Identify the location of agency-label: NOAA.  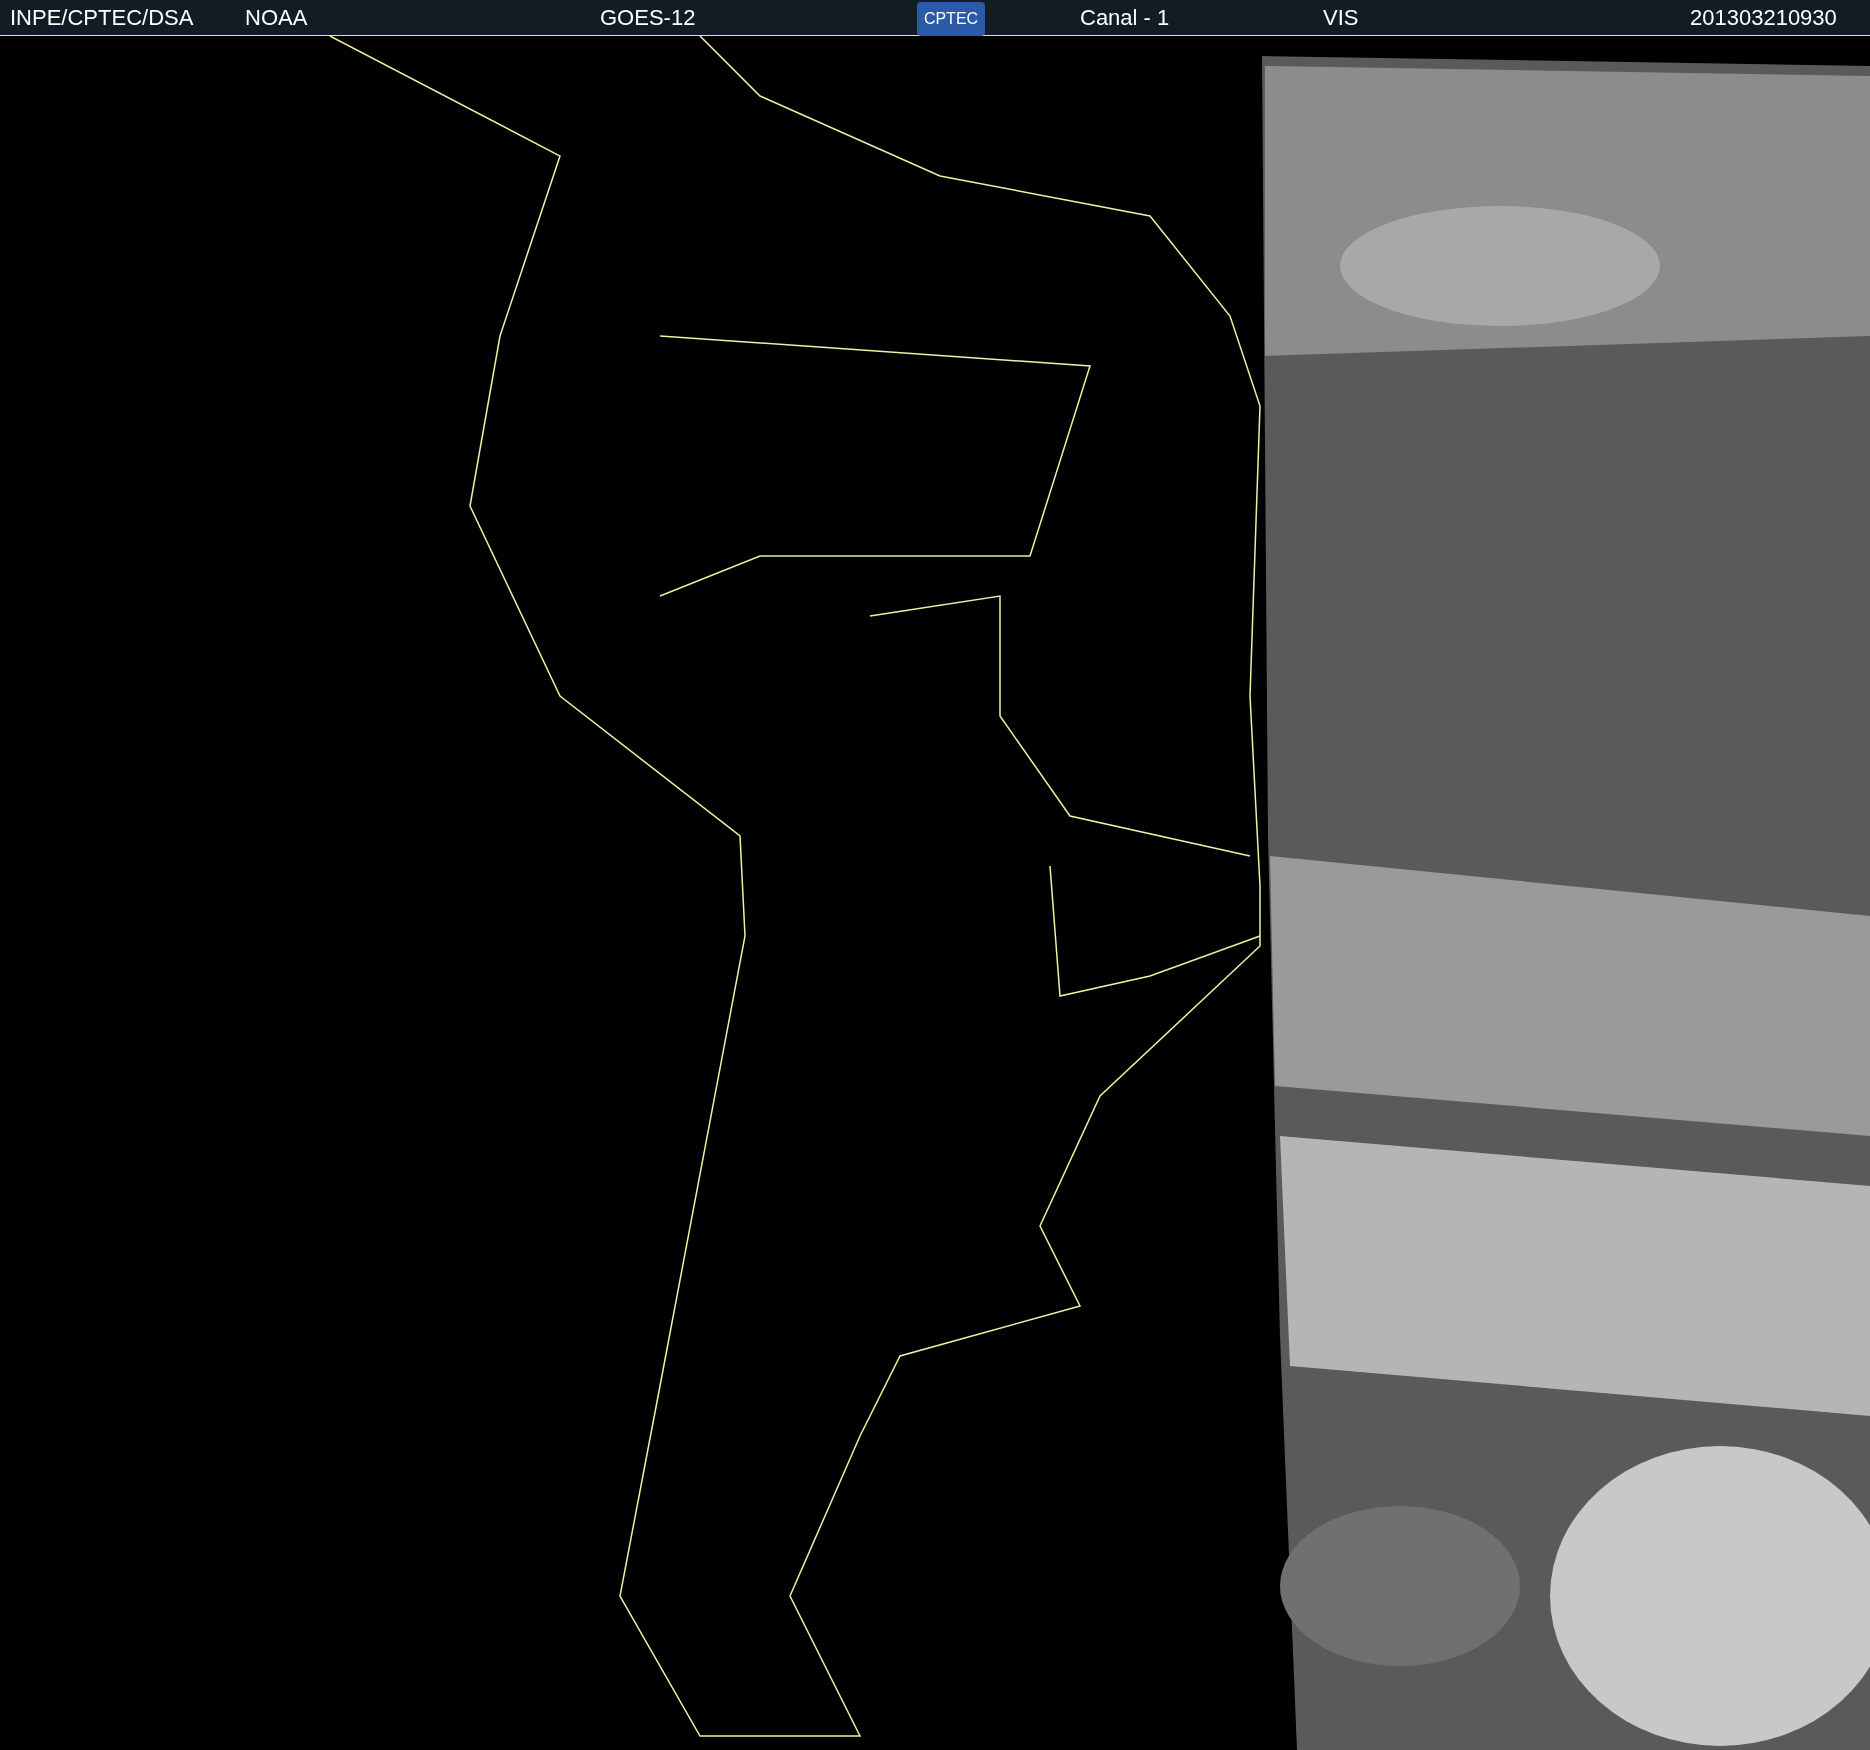
(276, 17).